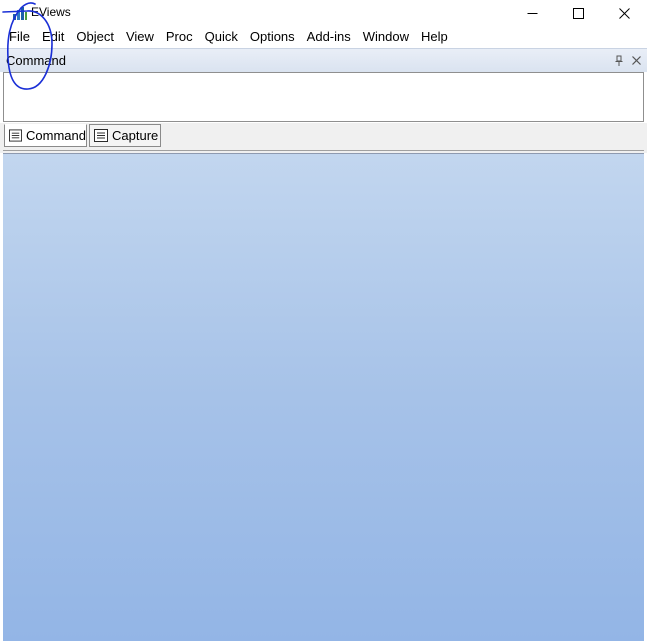 This screenshot has width=647, height=641. Describe the element at coordinates (56, 135) in the screenshot. I see `tab-command-label: Command` at that location.